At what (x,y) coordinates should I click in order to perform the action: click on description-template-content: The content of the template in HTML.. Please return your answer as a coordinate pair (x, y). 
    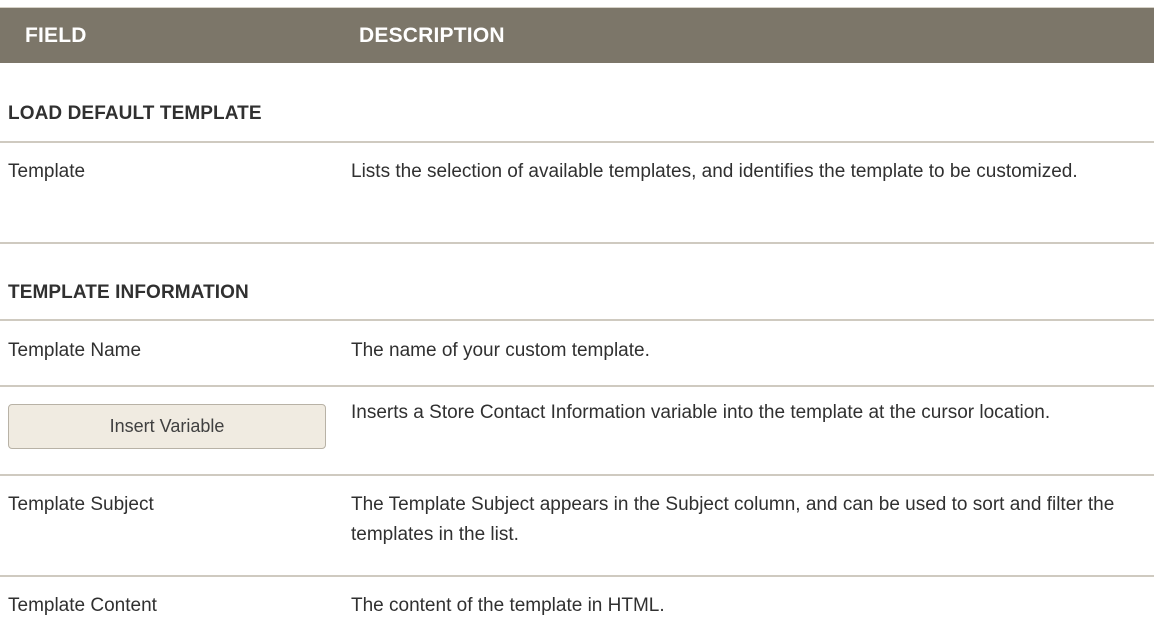
    Looking at the image, I should click on (508, 605).